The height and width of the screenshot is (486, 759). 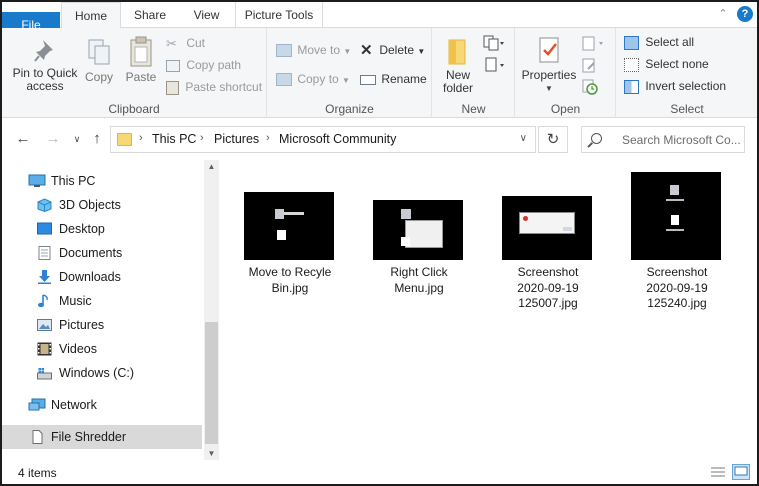 I want to click on invert-selection-button: Invert selection, so click(x=675, y=86).